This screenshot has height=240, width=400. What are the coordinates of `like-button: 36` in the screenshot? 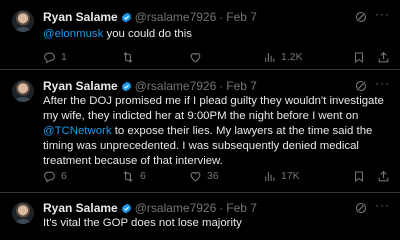 It's located at (204, 176).